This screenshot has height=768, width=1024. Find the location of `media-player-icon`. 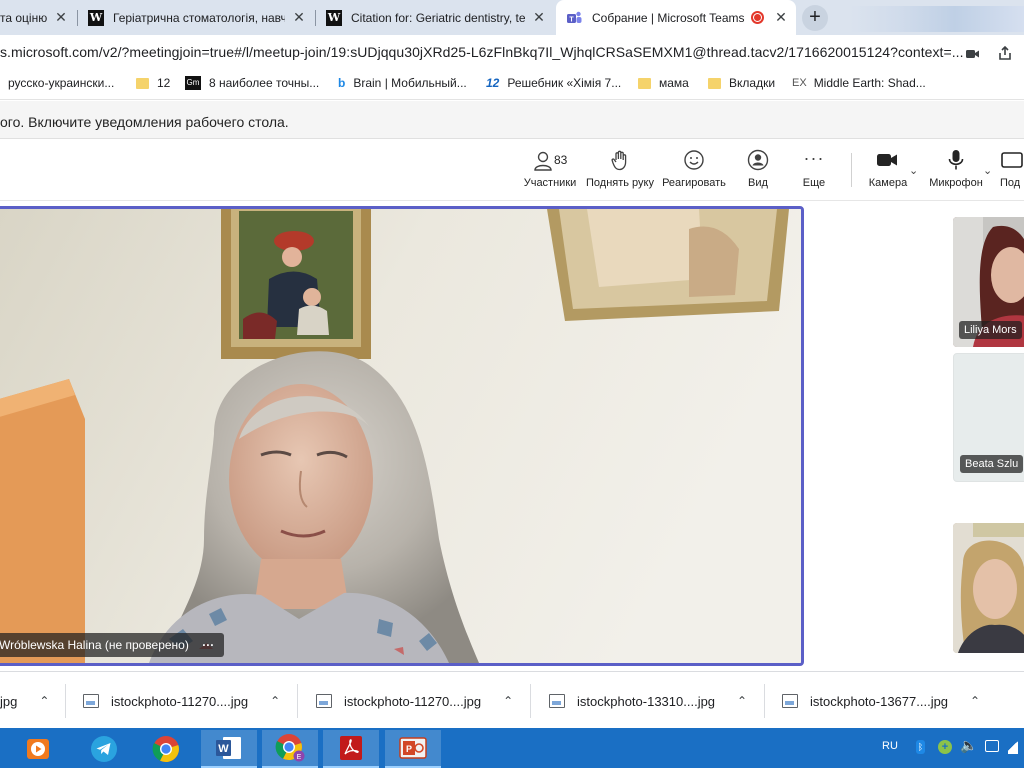

media-player-icon is located at coordinates (38, 749).